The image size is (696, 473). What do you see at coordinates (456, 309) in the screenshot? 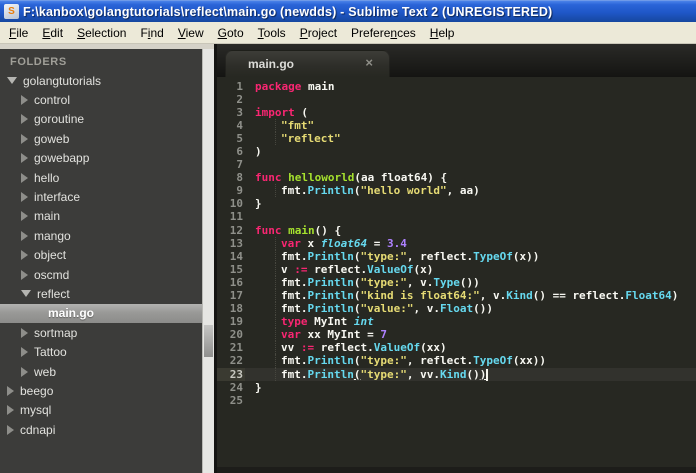
I see `code-line-18: 18 fmt.Println("value:", v.Float())` at bounding box center [456, 309].